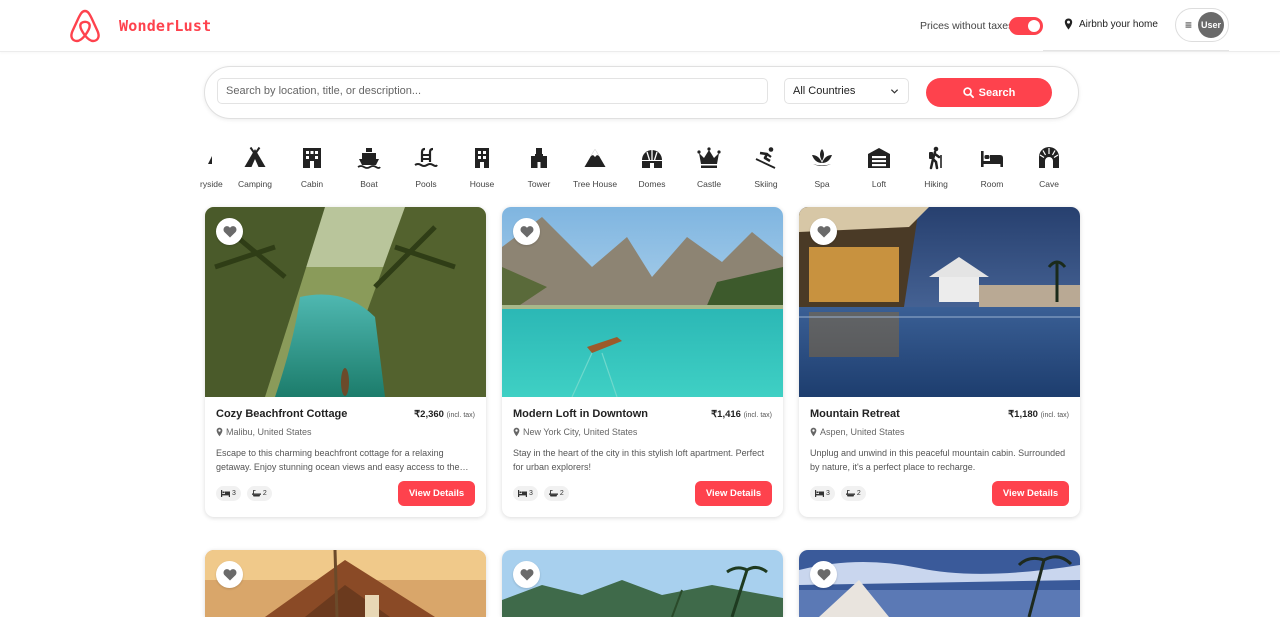  I want to click on location-text: New York City, United States, so click(580, 432).